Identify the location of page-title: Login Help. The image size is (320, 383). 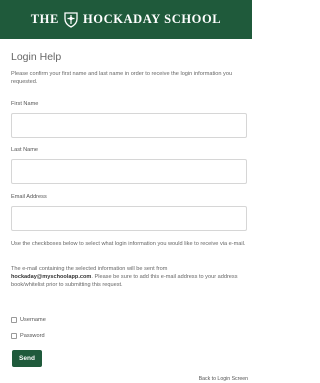
(36, 57).